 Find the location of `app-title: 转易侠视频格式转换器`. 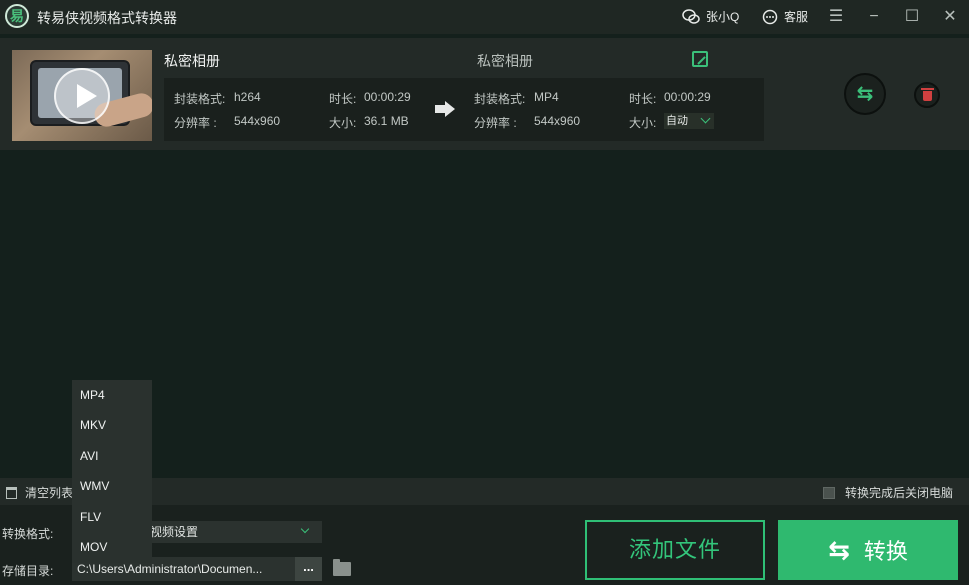

app-title: 转易侠视频格式转换器 is located at coordinates (107, 18).